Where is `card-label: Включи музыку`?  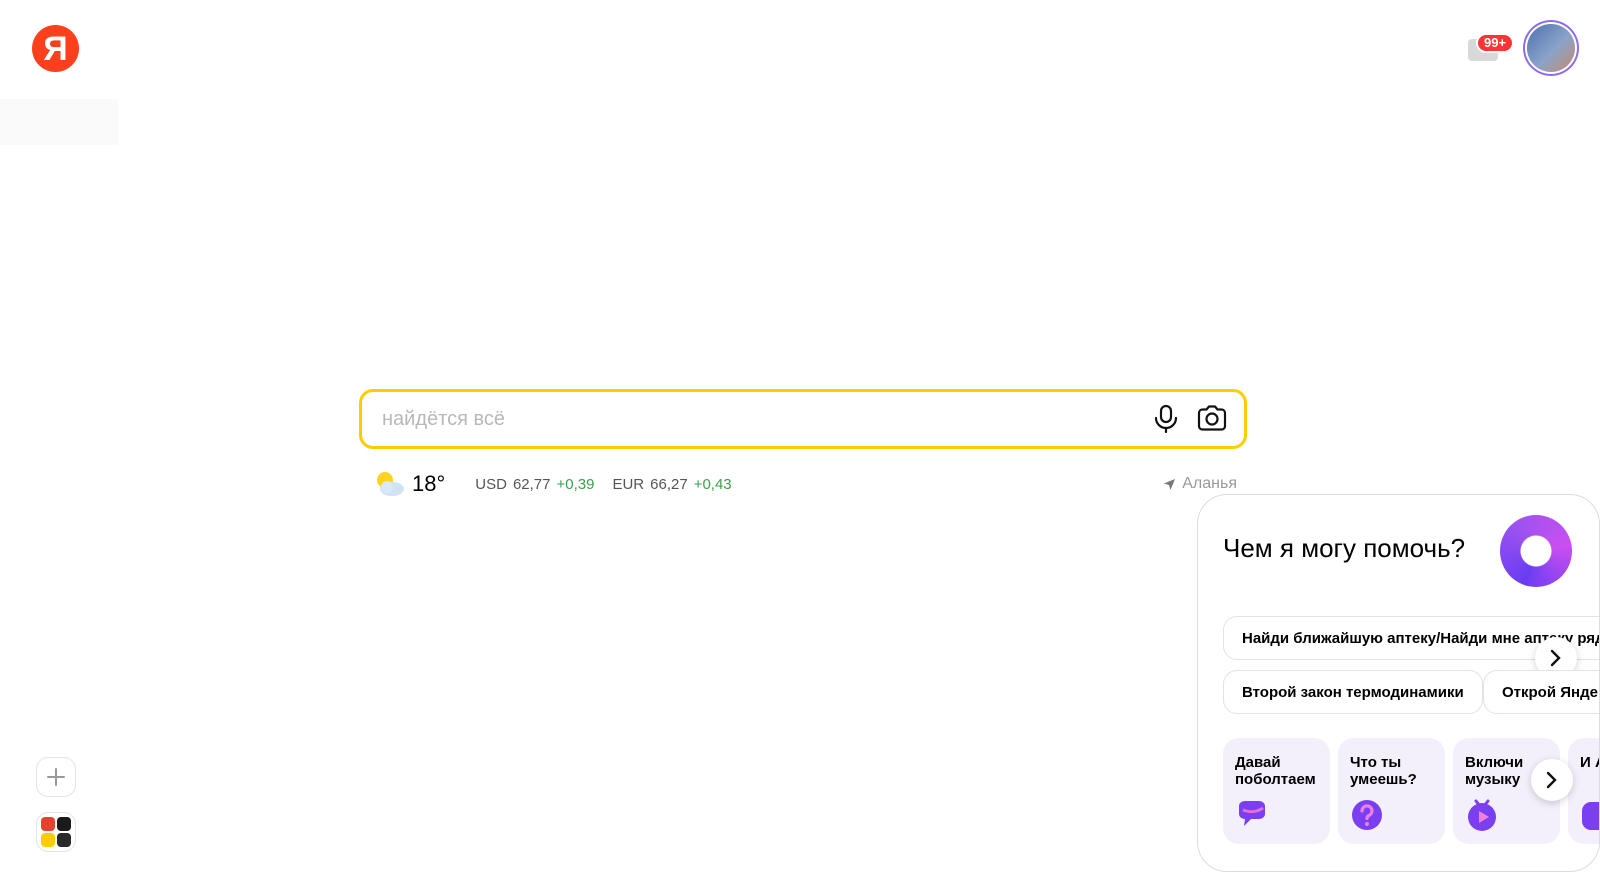
card-label: Включи музыку is located at coordinates (1494, 771).